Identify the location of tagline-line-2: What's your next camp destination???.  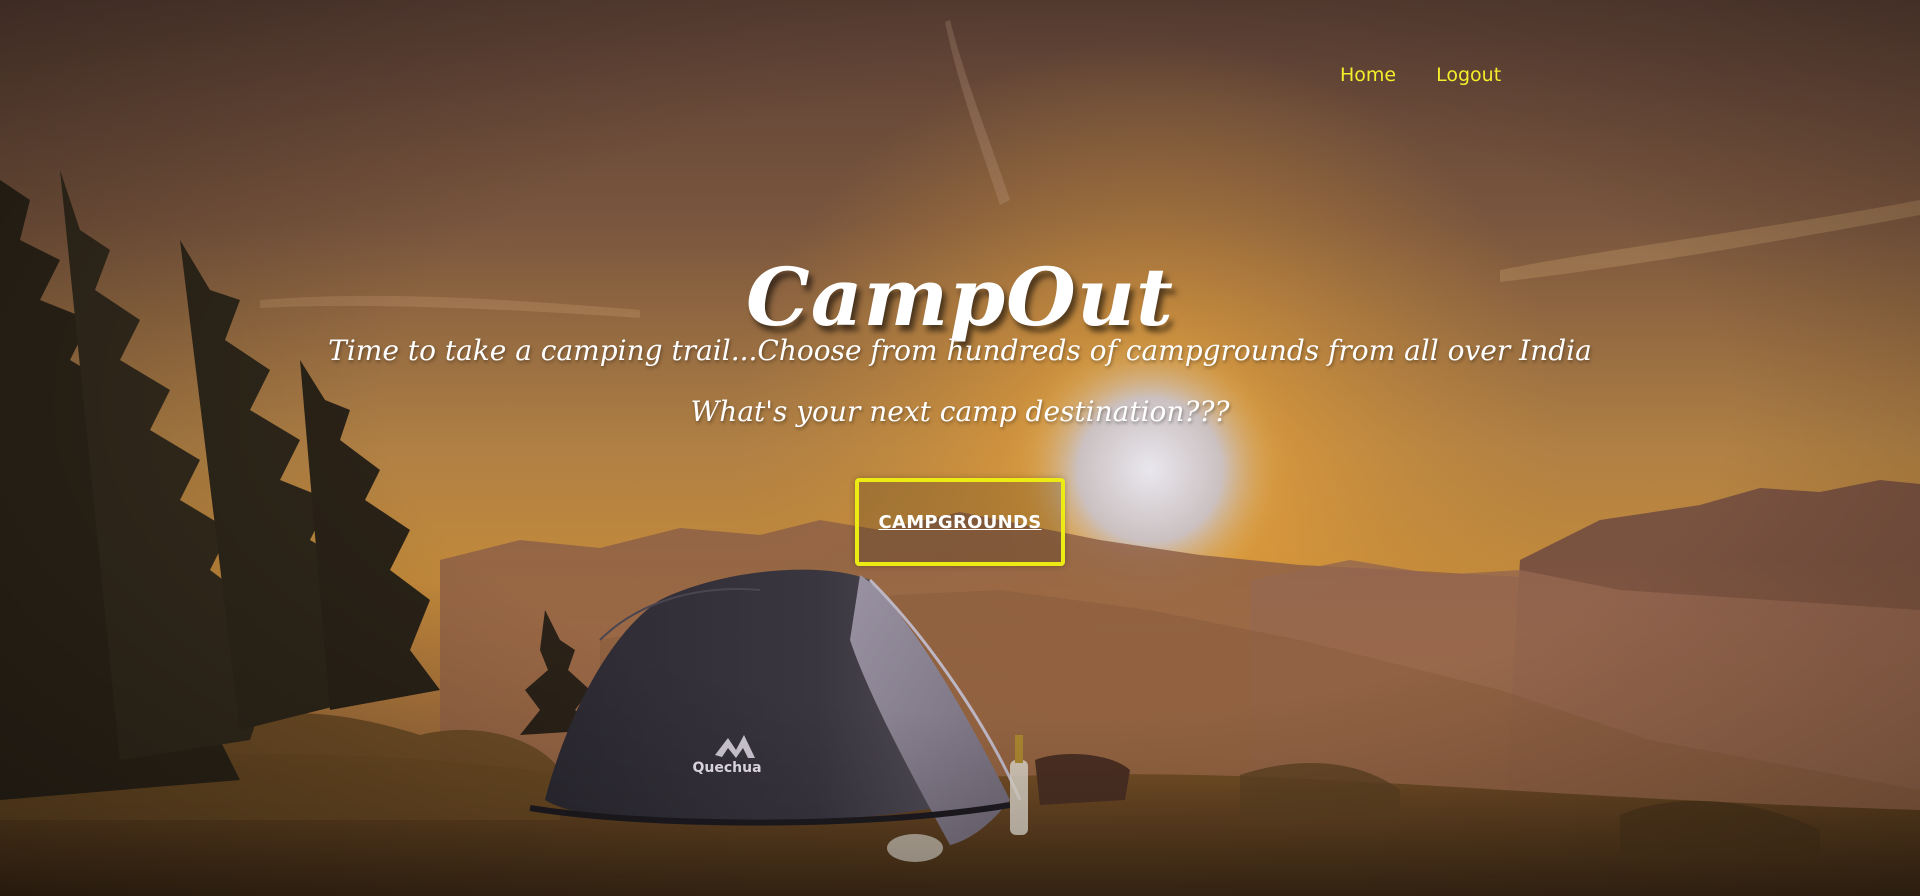
(960, 411).